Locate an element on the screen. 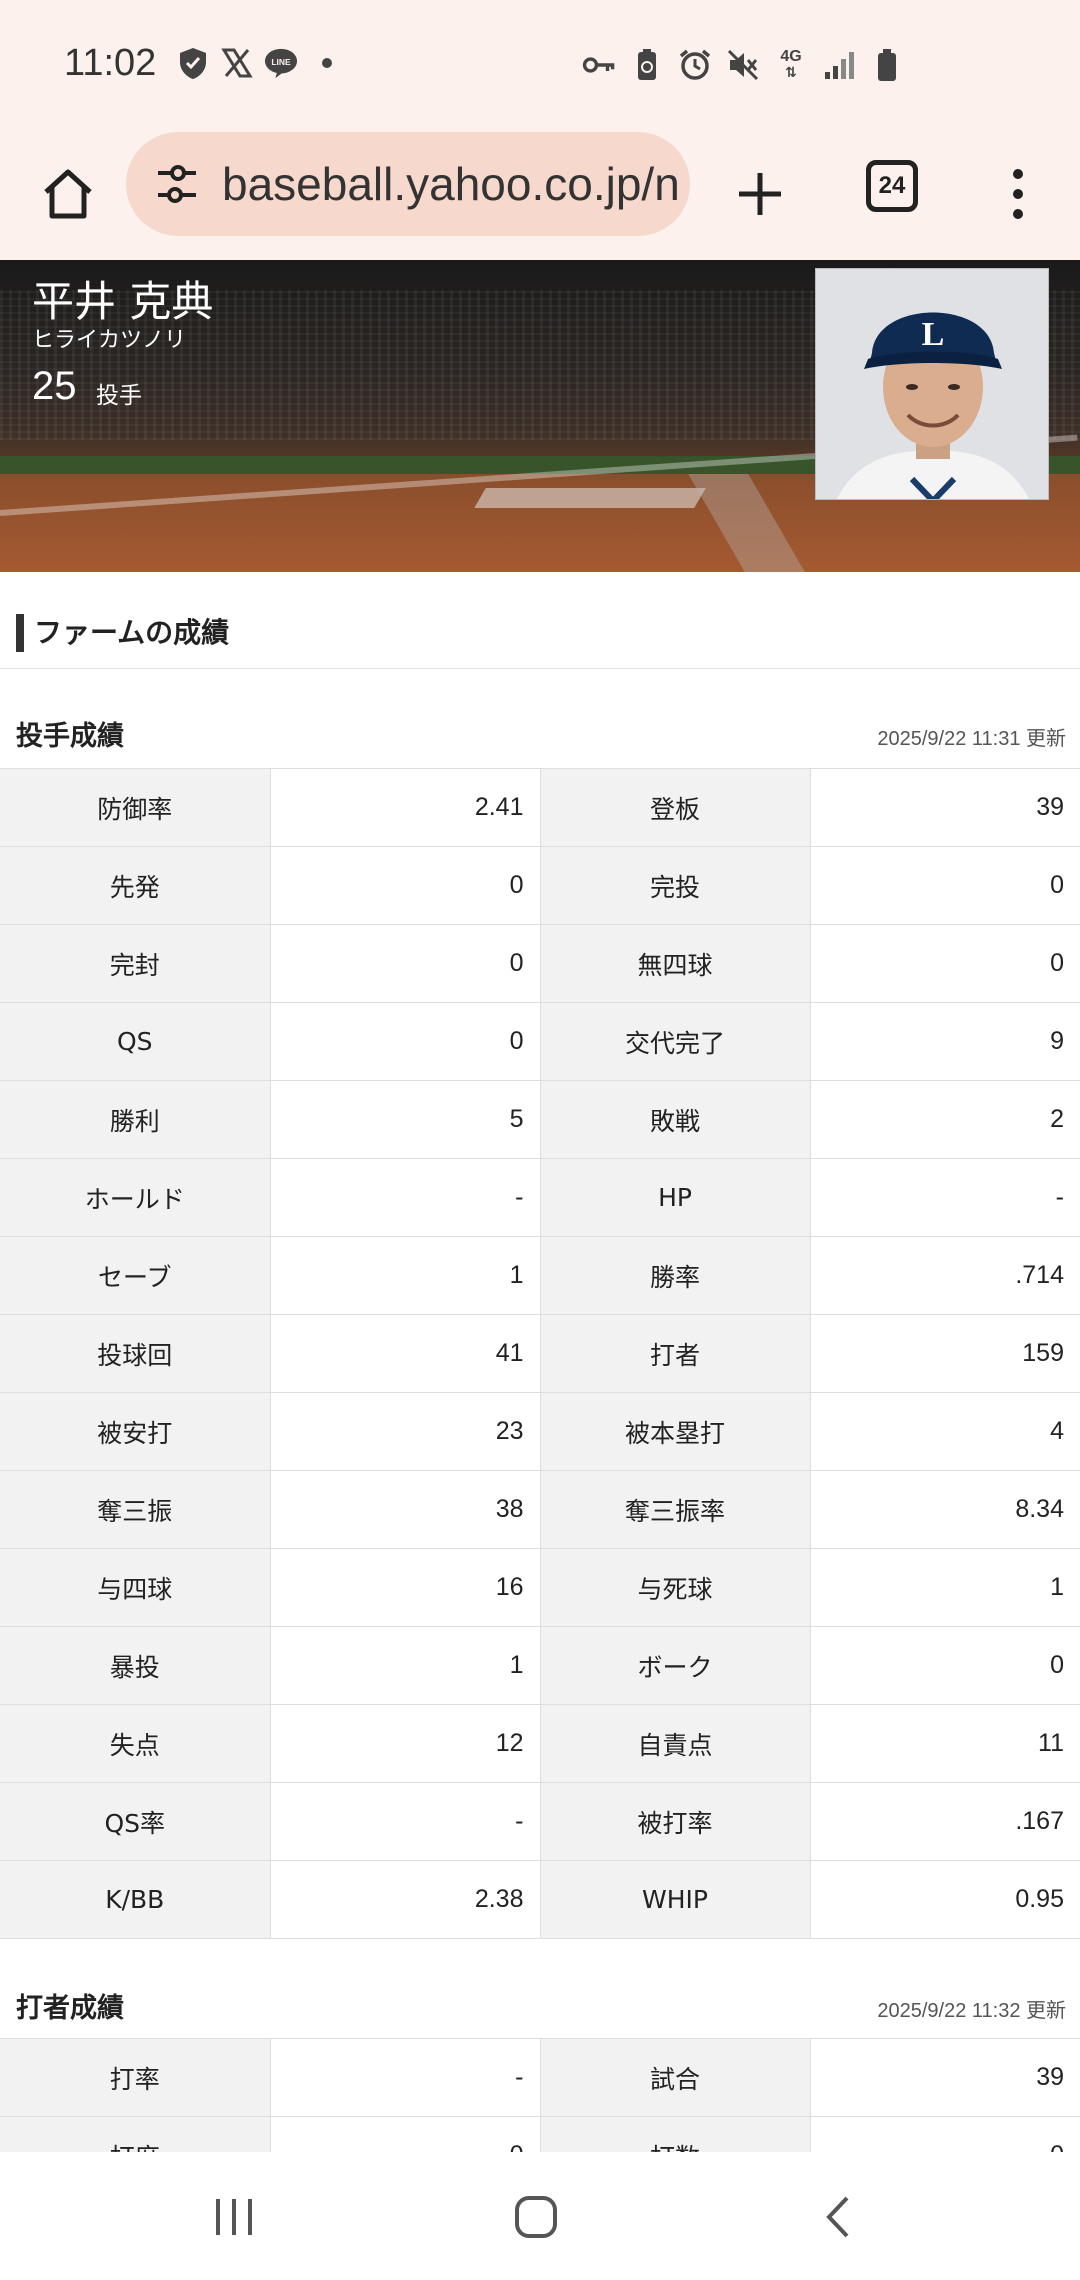 The width and height of the screenshot is (1080, 2280). menu-button is located at coordinates (1018, 194).